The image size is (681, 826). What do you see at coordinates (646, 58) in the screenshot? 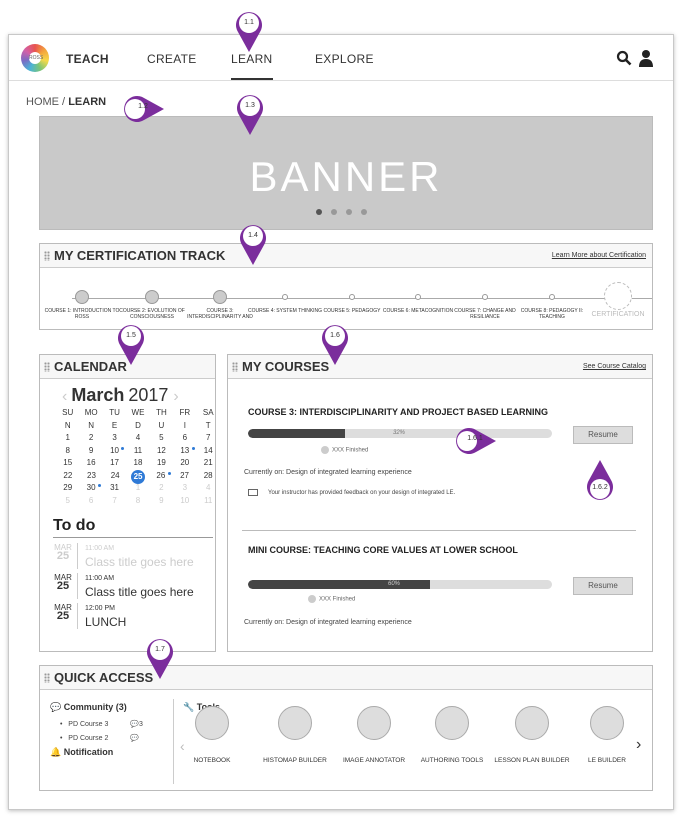
I see `user-icon` at bounding box center [646, 58].